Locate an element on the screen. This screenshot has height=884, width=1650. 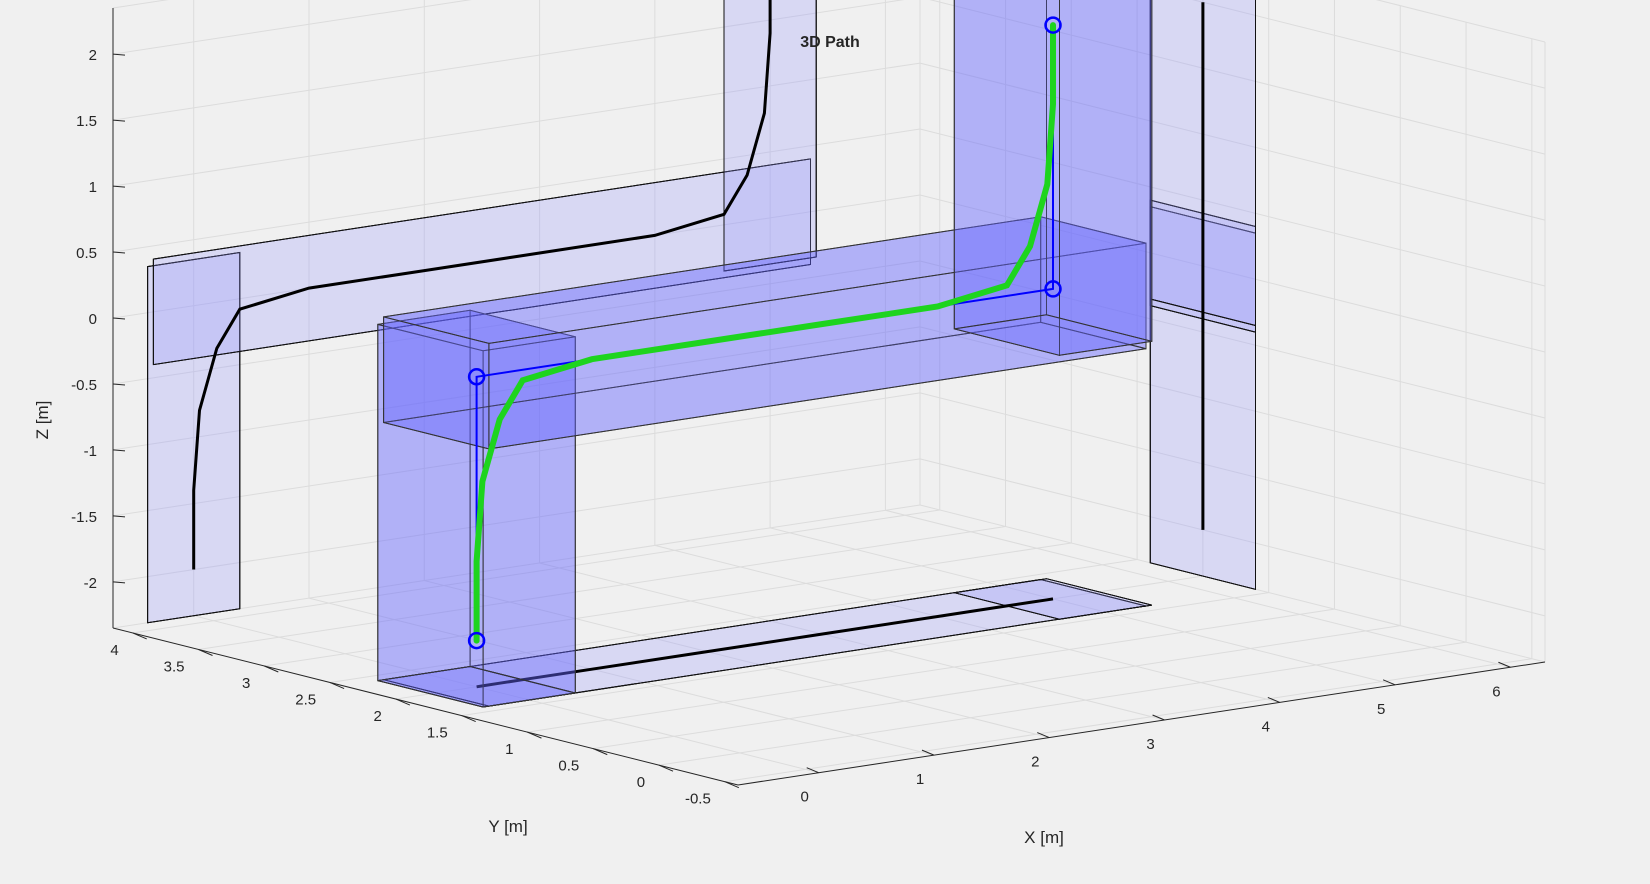
x-tick-label: 4 is located at coordinates (1266, 726).